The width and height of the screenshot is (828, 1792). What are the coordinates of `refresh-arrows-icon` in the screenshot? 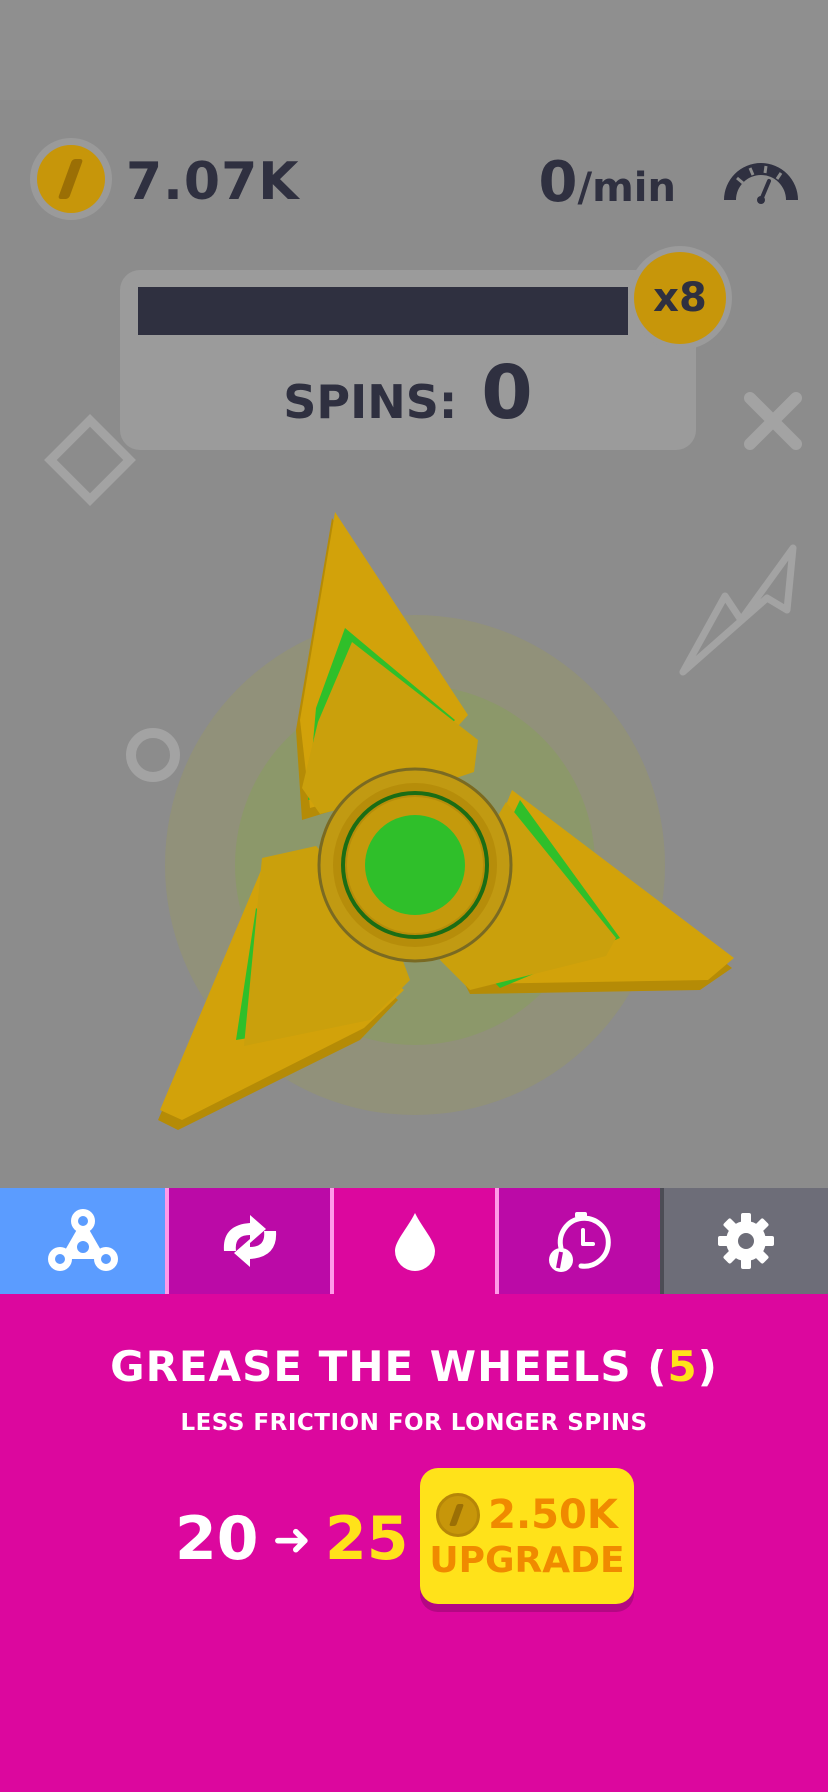 It's located at (249, 1241).